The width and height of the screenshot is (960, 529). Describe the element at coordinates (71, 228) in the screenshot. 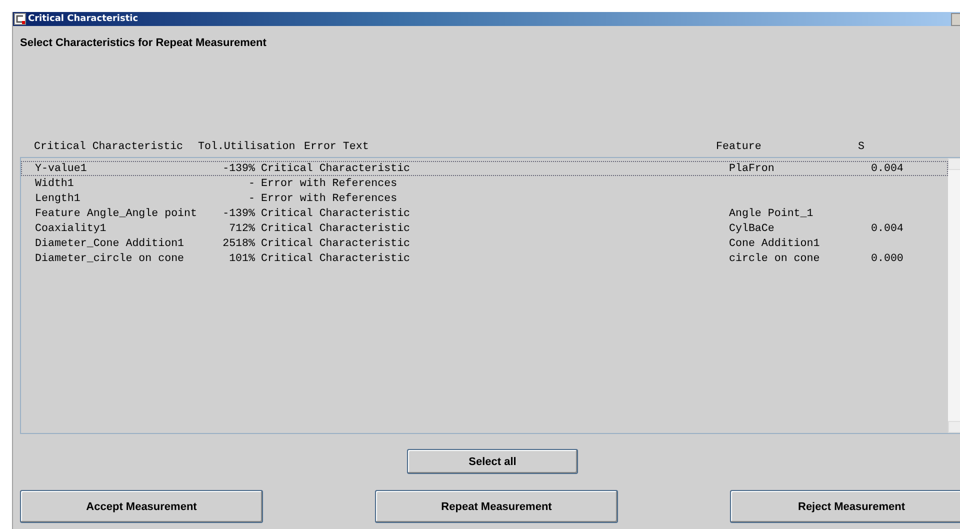

I see `table-cell-text: Coaxiality1` at that location.